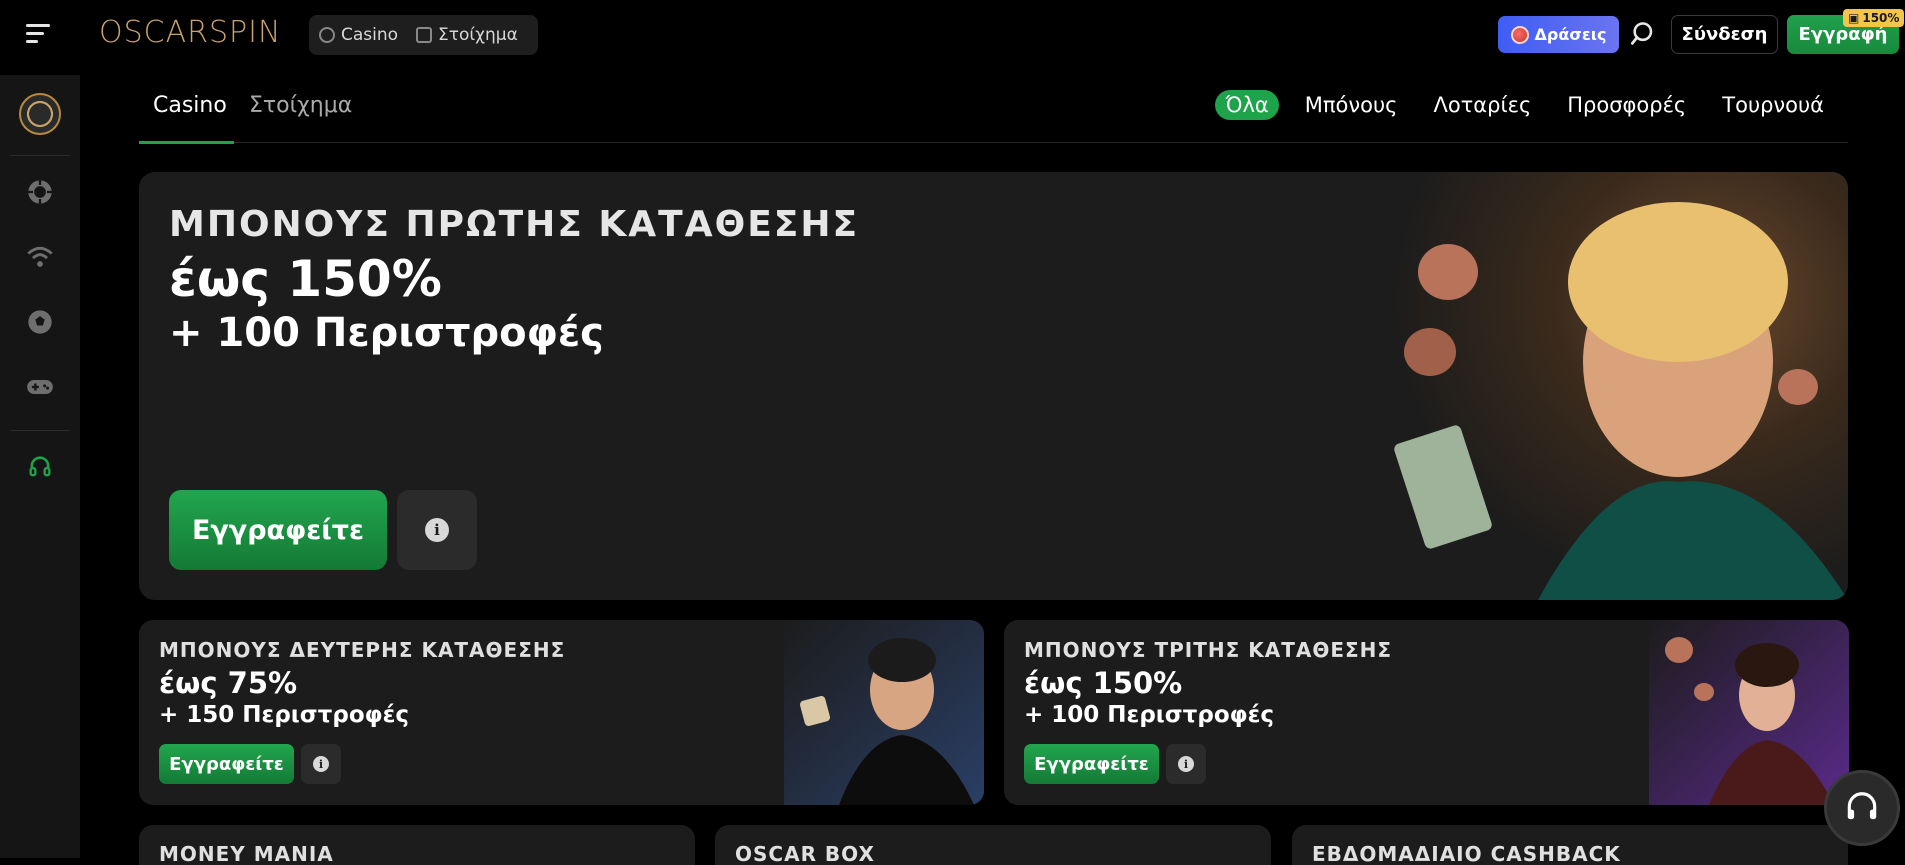  I want to click on switch-casino-label: Casino, so click(370, 35).